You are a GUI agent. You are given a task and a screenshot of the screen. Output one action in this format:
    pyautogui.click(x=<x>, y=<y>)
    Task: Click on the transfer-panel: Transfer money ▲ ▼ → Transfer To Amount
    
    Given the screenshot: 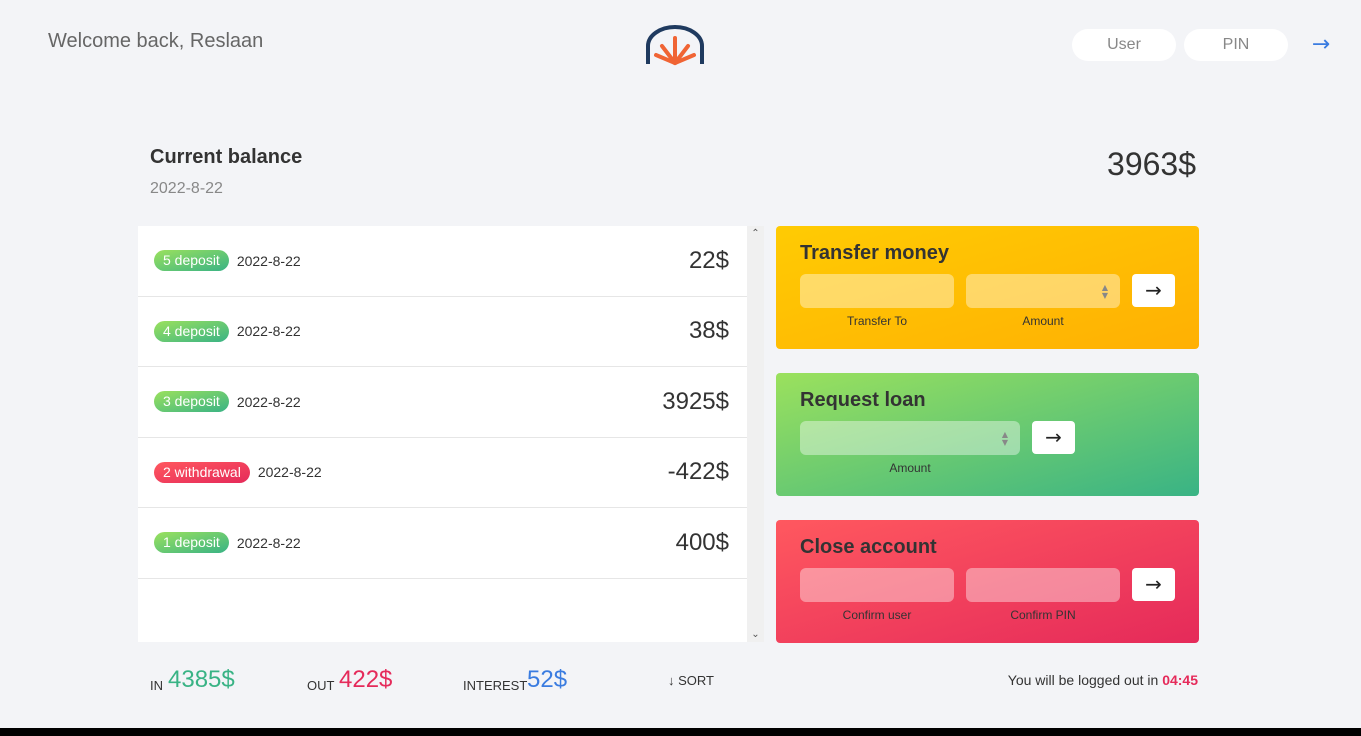 What is the action you would take?
    pyautogui.click(x=987, y=287)
    